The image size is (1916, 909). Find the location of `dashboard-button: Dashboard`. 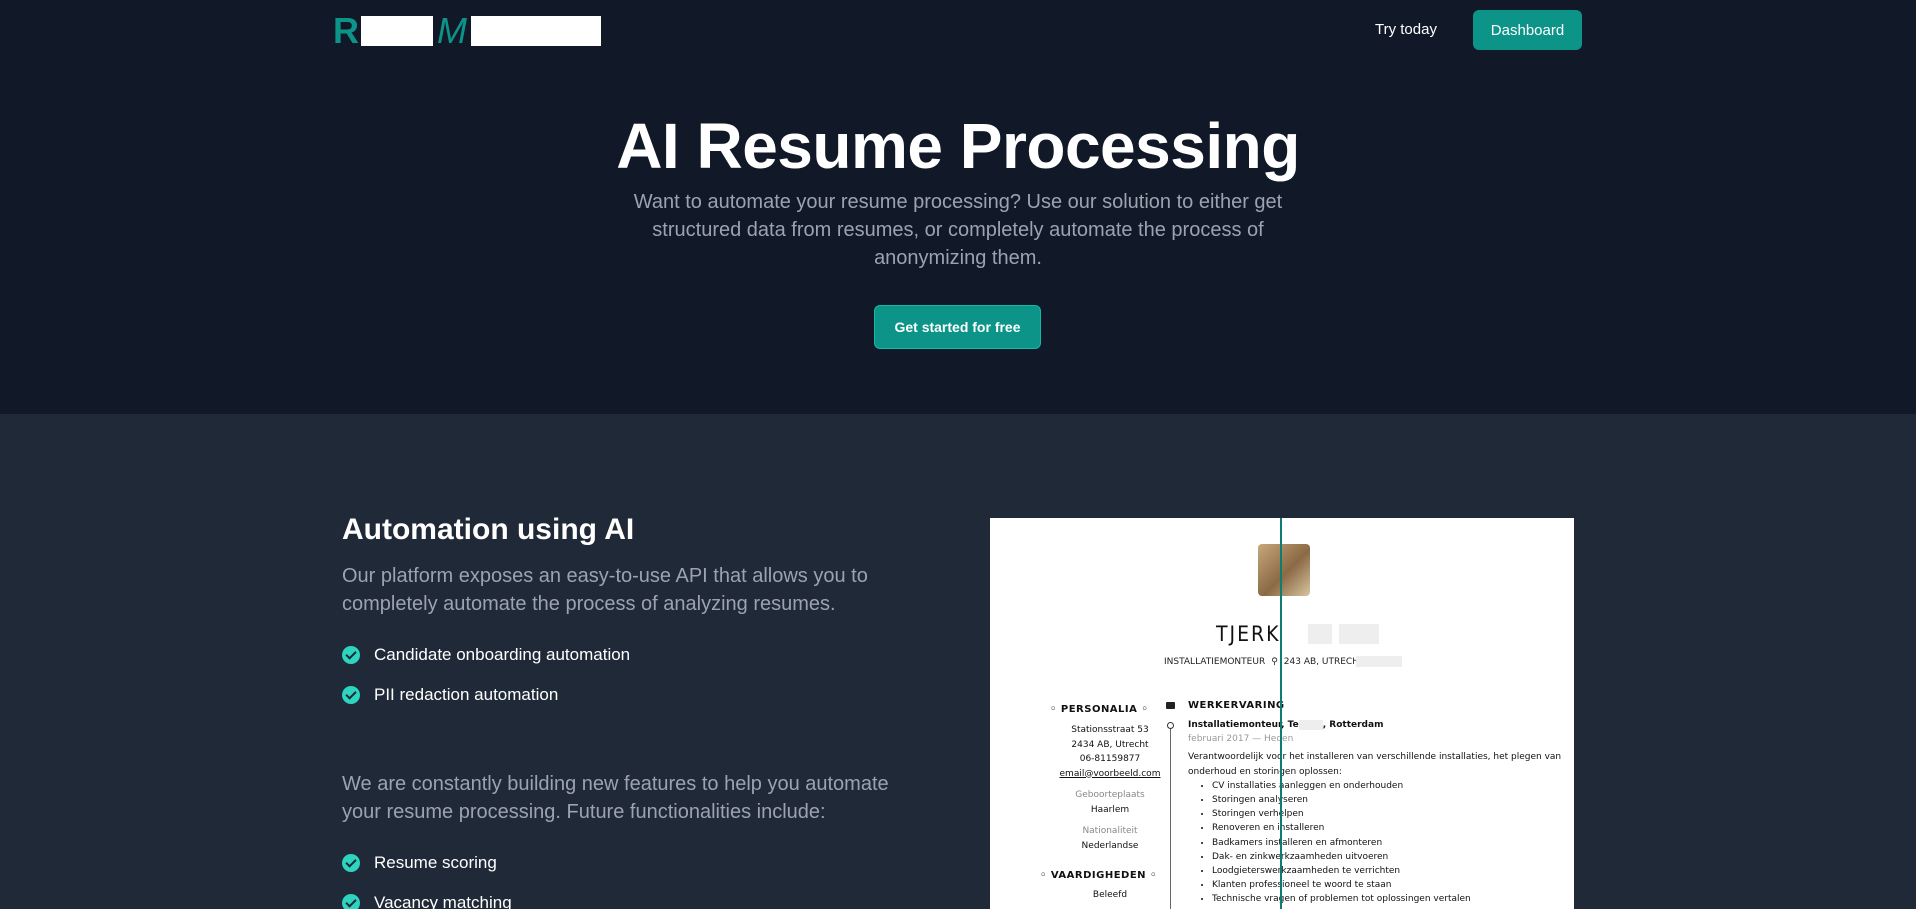

dashboard-button: Dashboard is located at coordinates (1527, 30).